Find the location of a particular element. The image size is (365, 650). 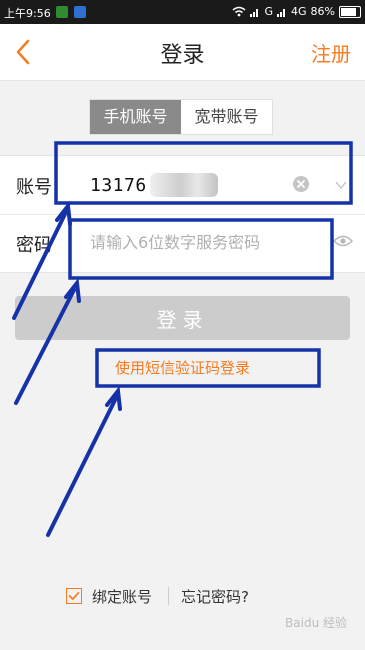

login-button: 登录 is located at coordinates (182, 318).